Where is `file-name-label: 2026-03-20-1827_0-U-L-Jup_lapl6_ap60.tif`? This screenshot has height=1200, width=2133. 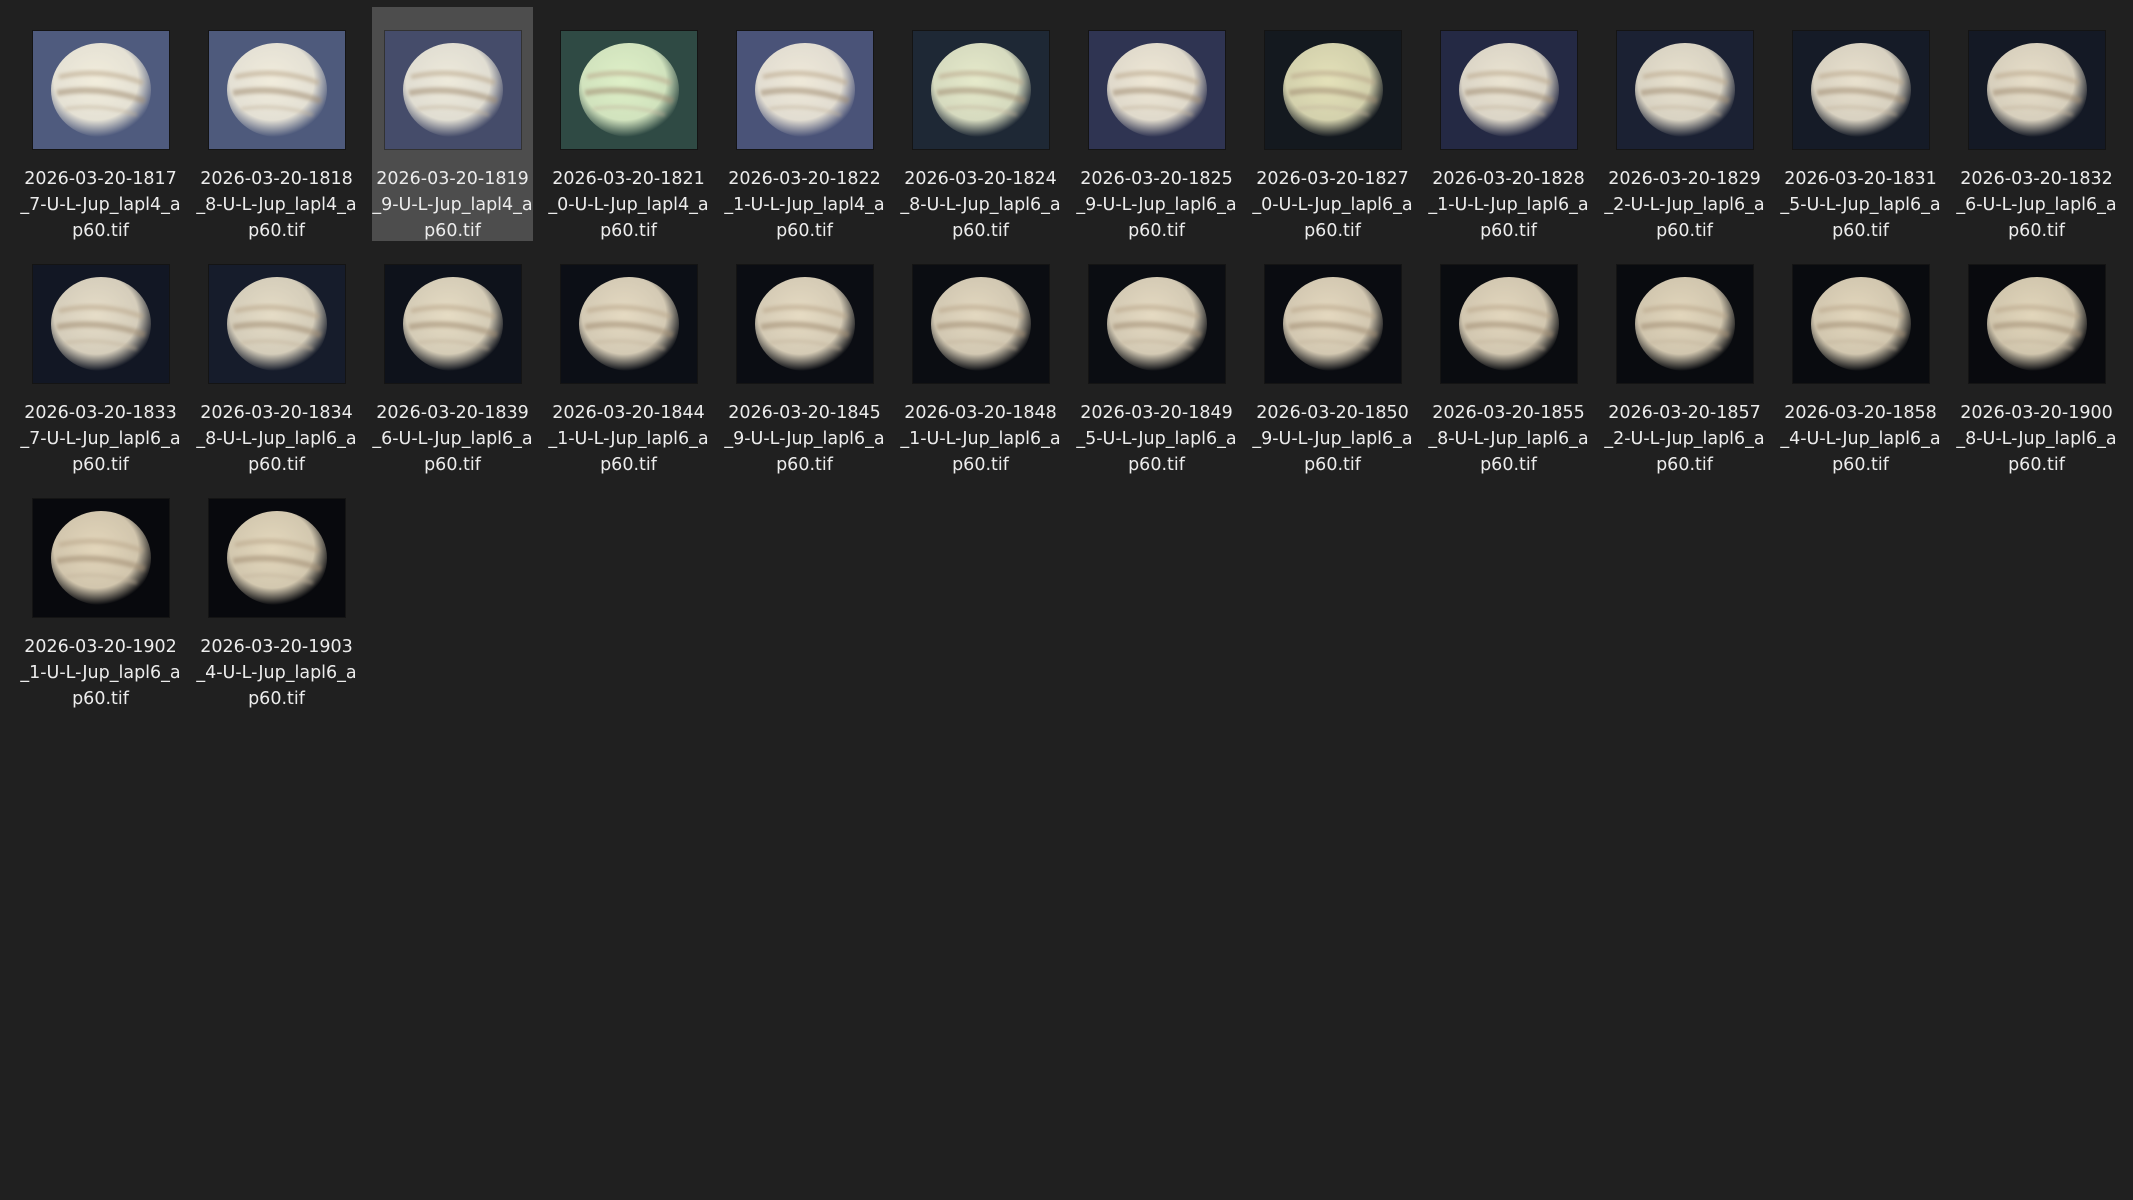
file-name-label: 2026-03-20-1827_0-U-L-Jup_lapl6_ap60.tif is located at coordinates (1332, 205).